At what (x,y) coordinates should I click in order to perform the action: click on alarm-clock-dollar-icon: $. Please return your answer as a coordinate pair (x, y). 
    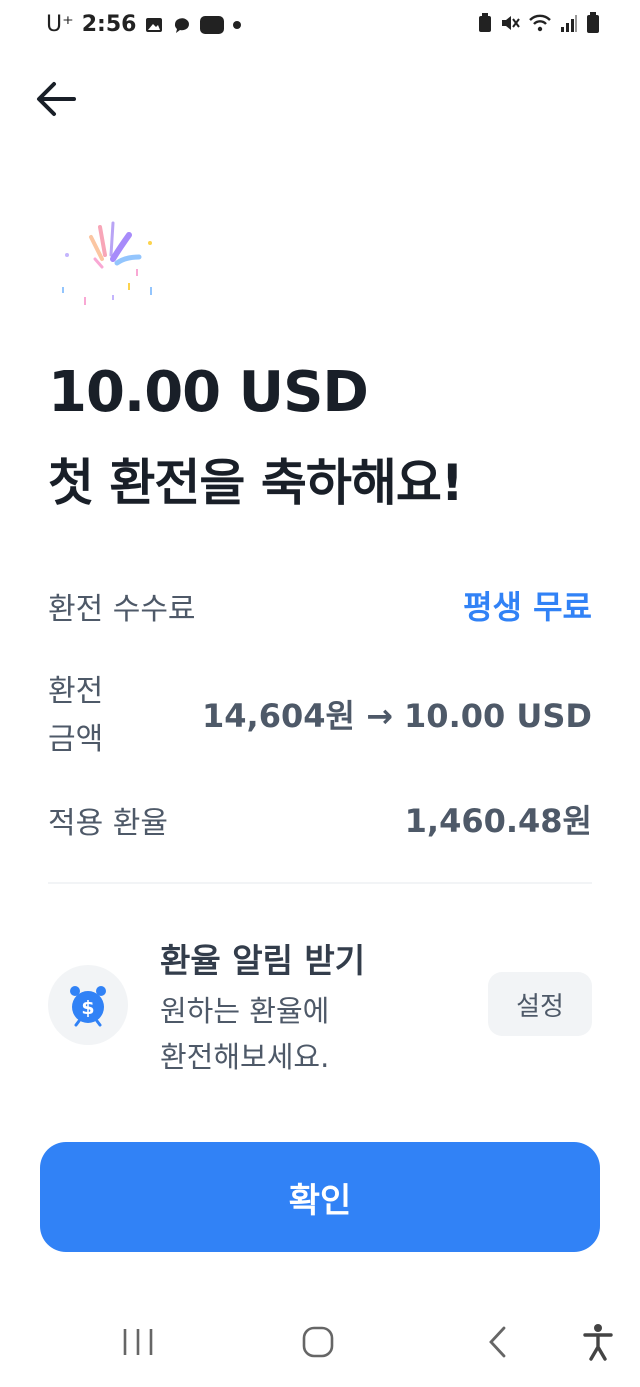
    Looking at the image, I should click on (88, 1006).